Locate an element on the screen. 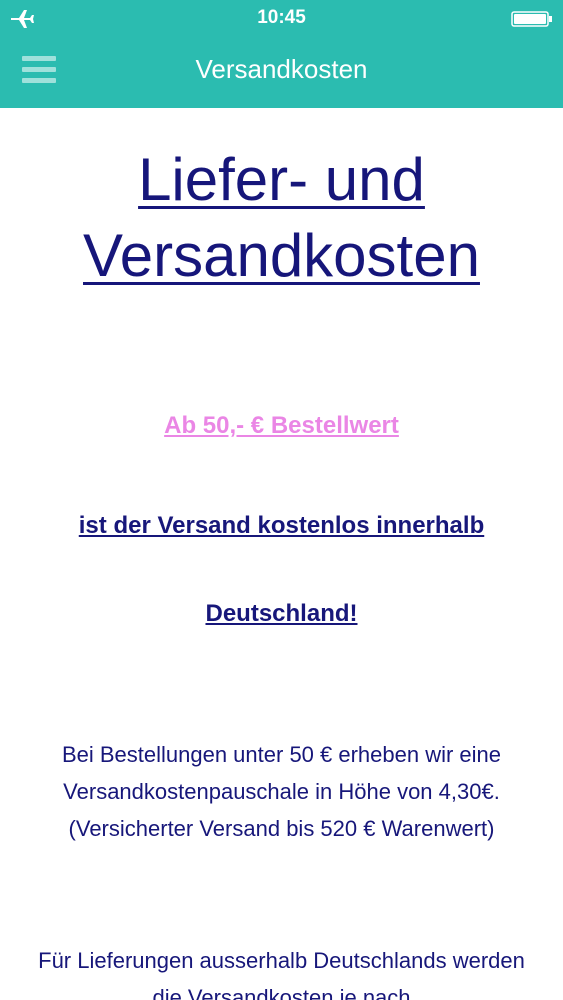  page-title: Versandkosten is located at coordinates (281, 69).